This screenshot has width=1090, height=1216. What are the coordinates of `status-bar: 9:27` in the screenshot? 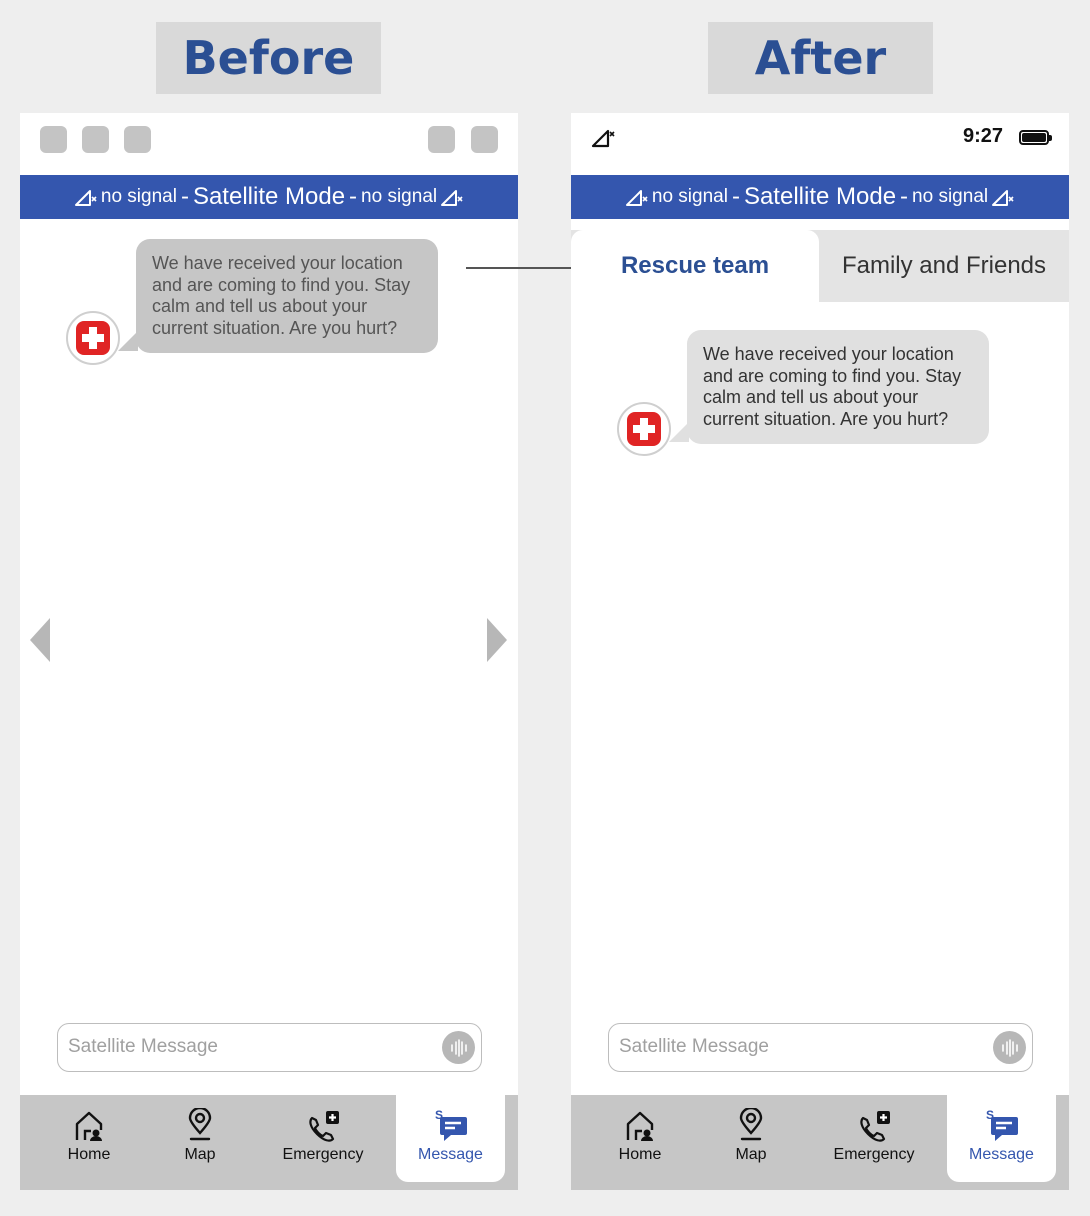 It's located at (820, 144).